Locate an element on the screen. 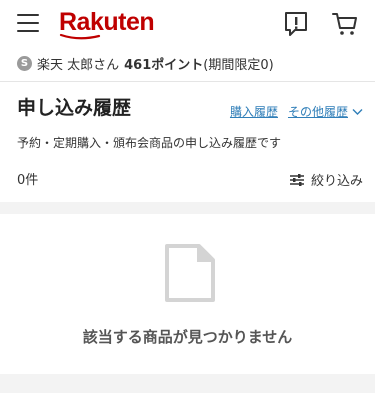 Image resolution: width=375 pixels, height=393 pixels. page-description: 予約・定期購入・頒布会商品の申し込み履歴です is located at coordinates (149, 143).